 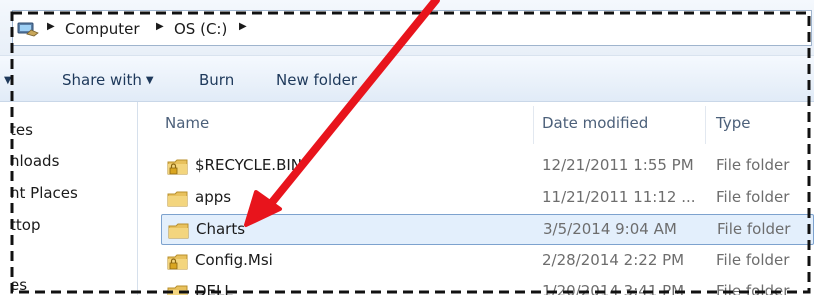 I want to click on file-date: 3/5/2014 9:04 AM, so click(x=610, y=229).